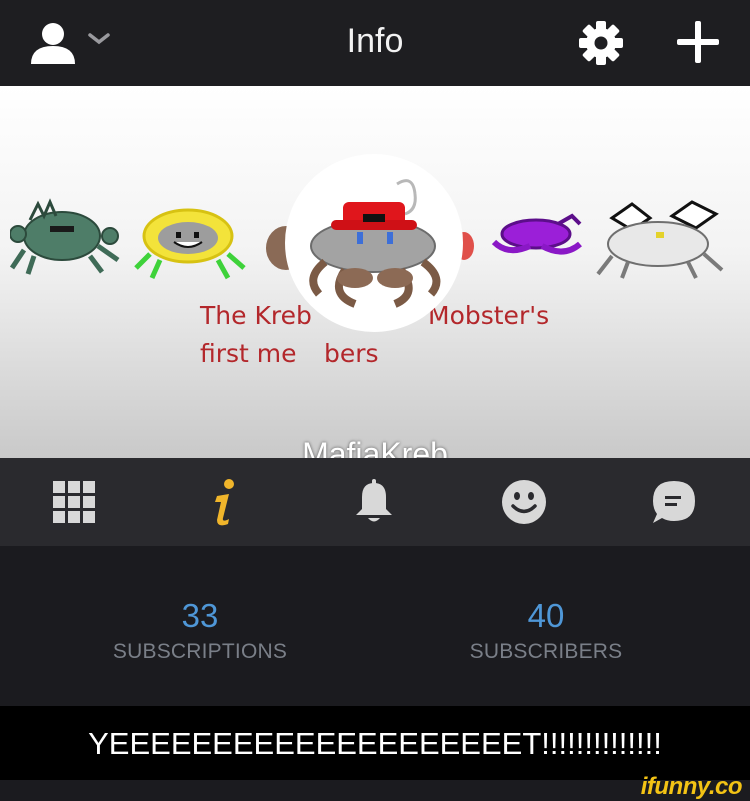 The width and height of the screenshot is (750, 801). I want to click on avatar, so click(374, 243).